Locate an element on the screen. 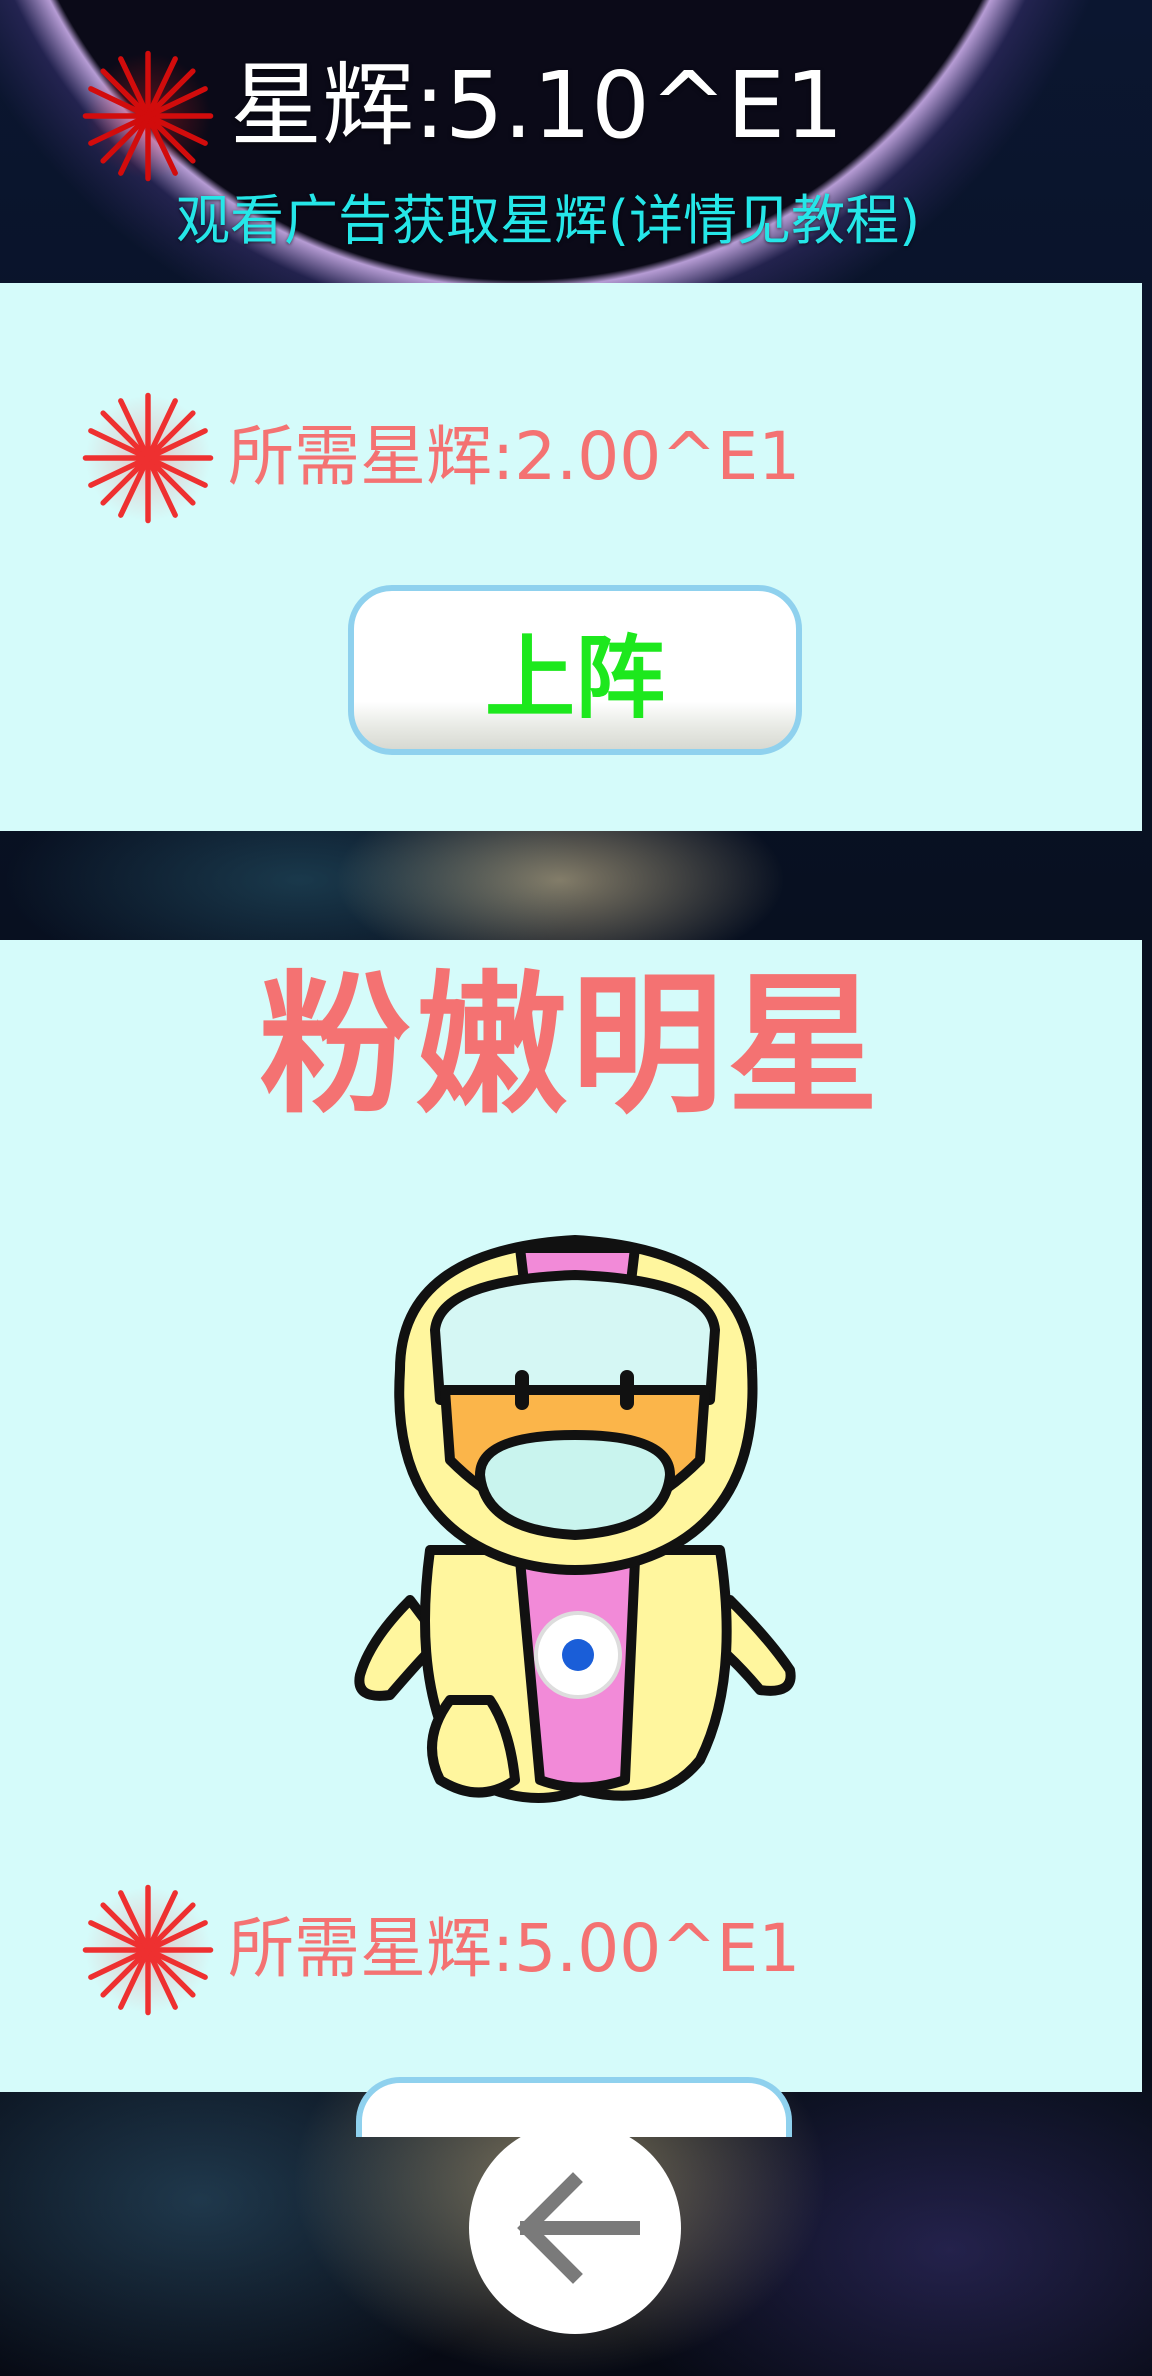 Image resolution: width=1152 pixels, height=2376 pixels. back-button is located at coordinates (575, 2228).